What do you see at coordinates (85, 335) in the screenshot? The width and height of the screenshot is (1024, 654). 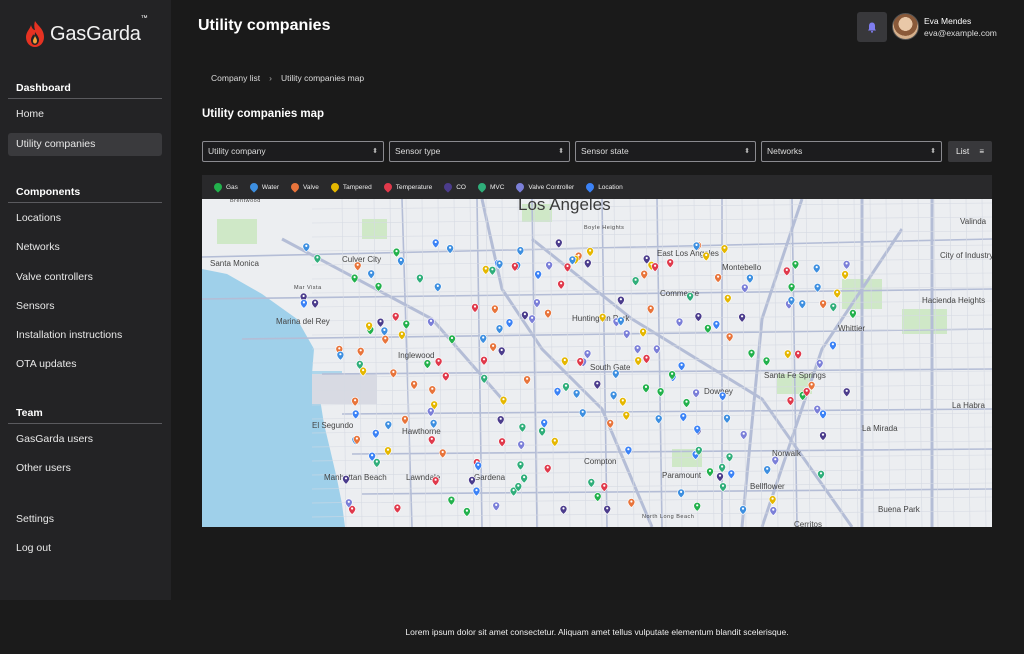 I see `sidebar-item-installation-instructions: Installation instructions` at bounding box center [85, 335].